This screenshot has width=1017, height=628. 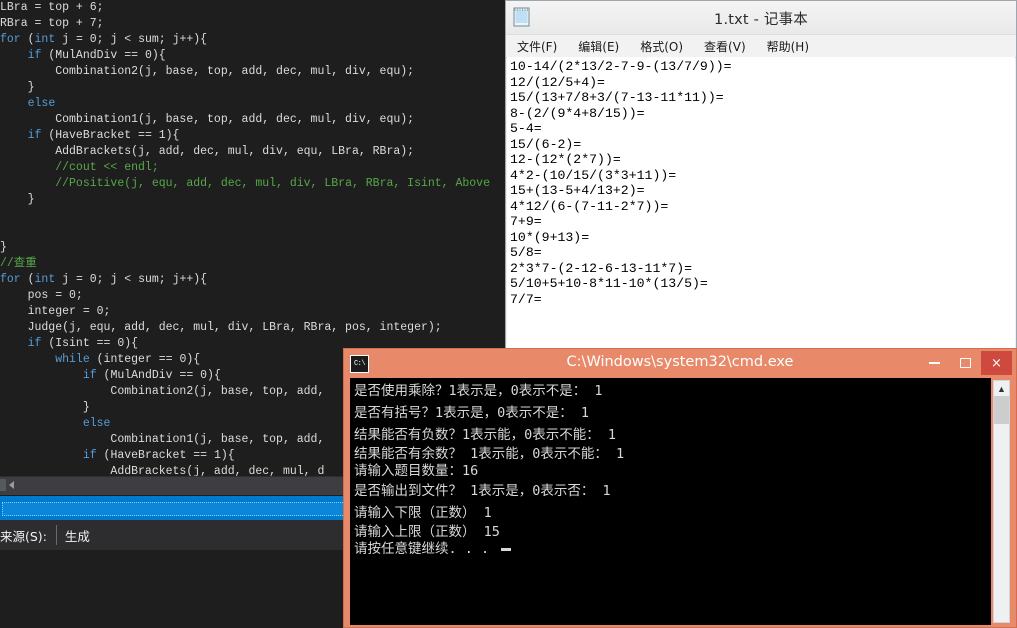 I want to click on cmd-output-line: 是否输出到文件？ 1表示是，0表示否： 1, so click(x=482, y=491).